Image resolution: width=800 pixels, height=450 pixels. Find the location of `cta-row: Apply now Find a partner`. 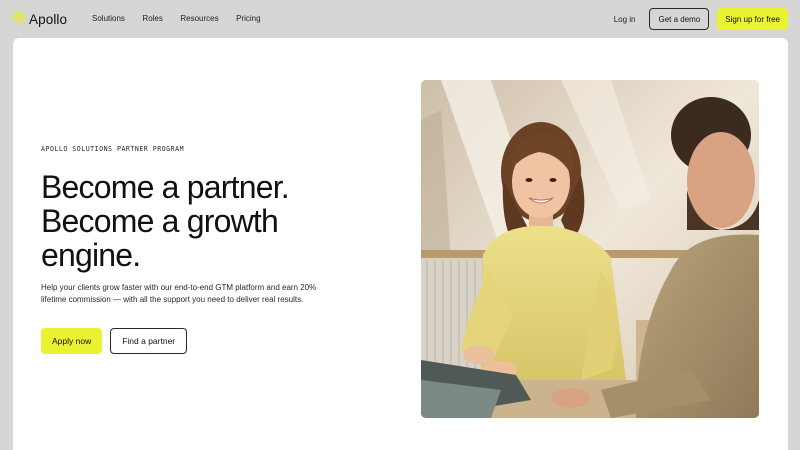

cta-row: Apply now Find a partner is located at coordinates (114, 341).